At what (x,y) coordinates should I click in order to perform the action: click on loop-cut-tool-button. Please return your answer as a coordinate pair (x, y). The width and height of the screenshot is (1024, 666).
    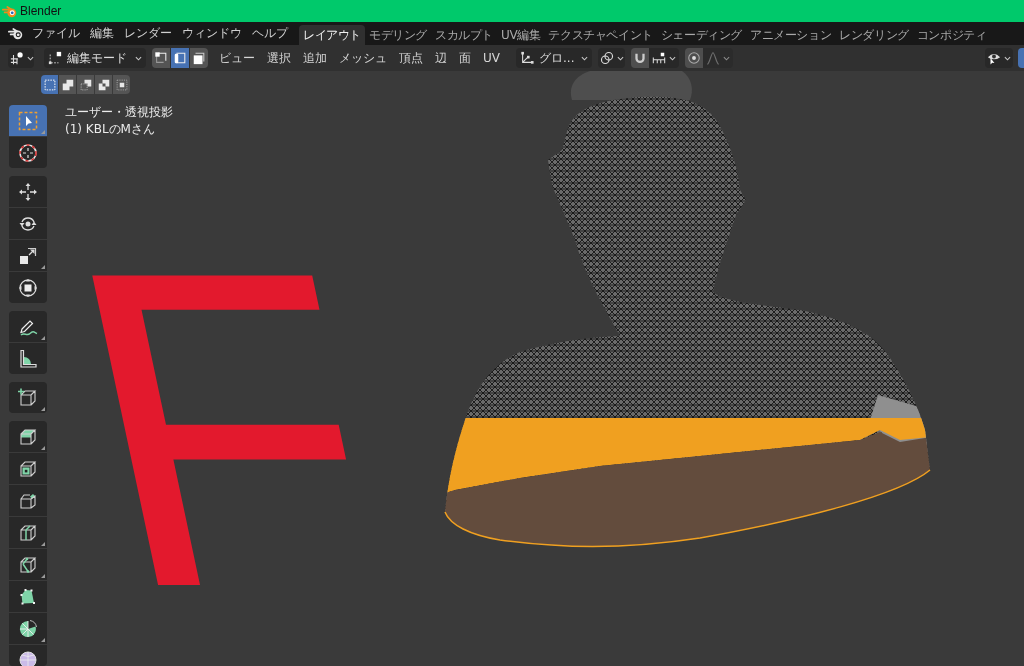
    Looking at the image, I should click on (28, 532).